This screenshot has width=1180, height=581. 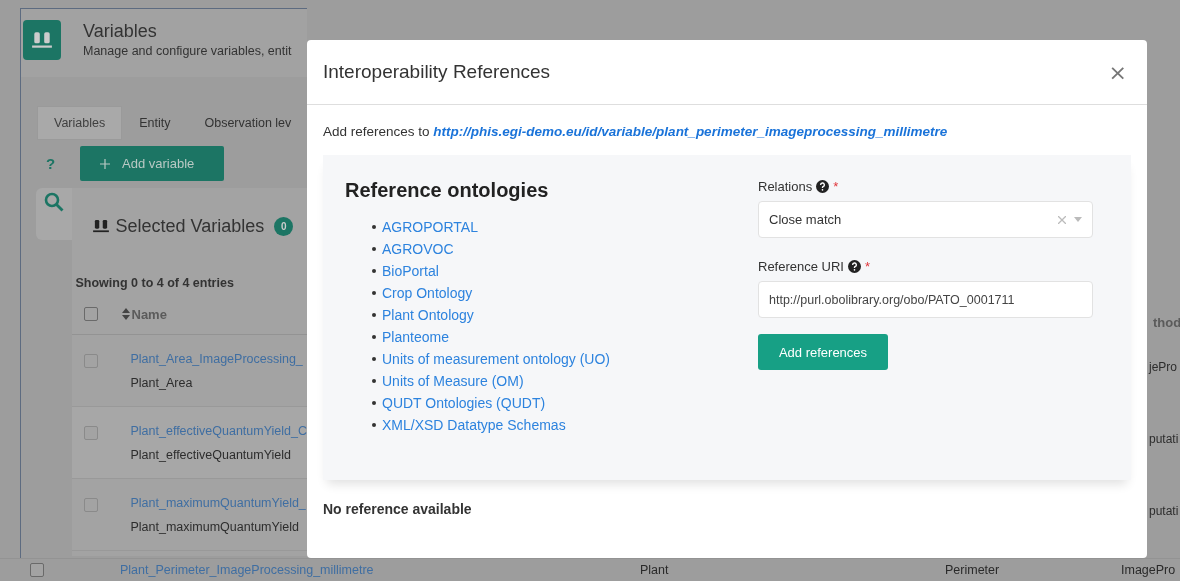 What do you see at coordinates (125, 314) in the screenshot?
I see `sort-icon` at bounding box center [125, 314].